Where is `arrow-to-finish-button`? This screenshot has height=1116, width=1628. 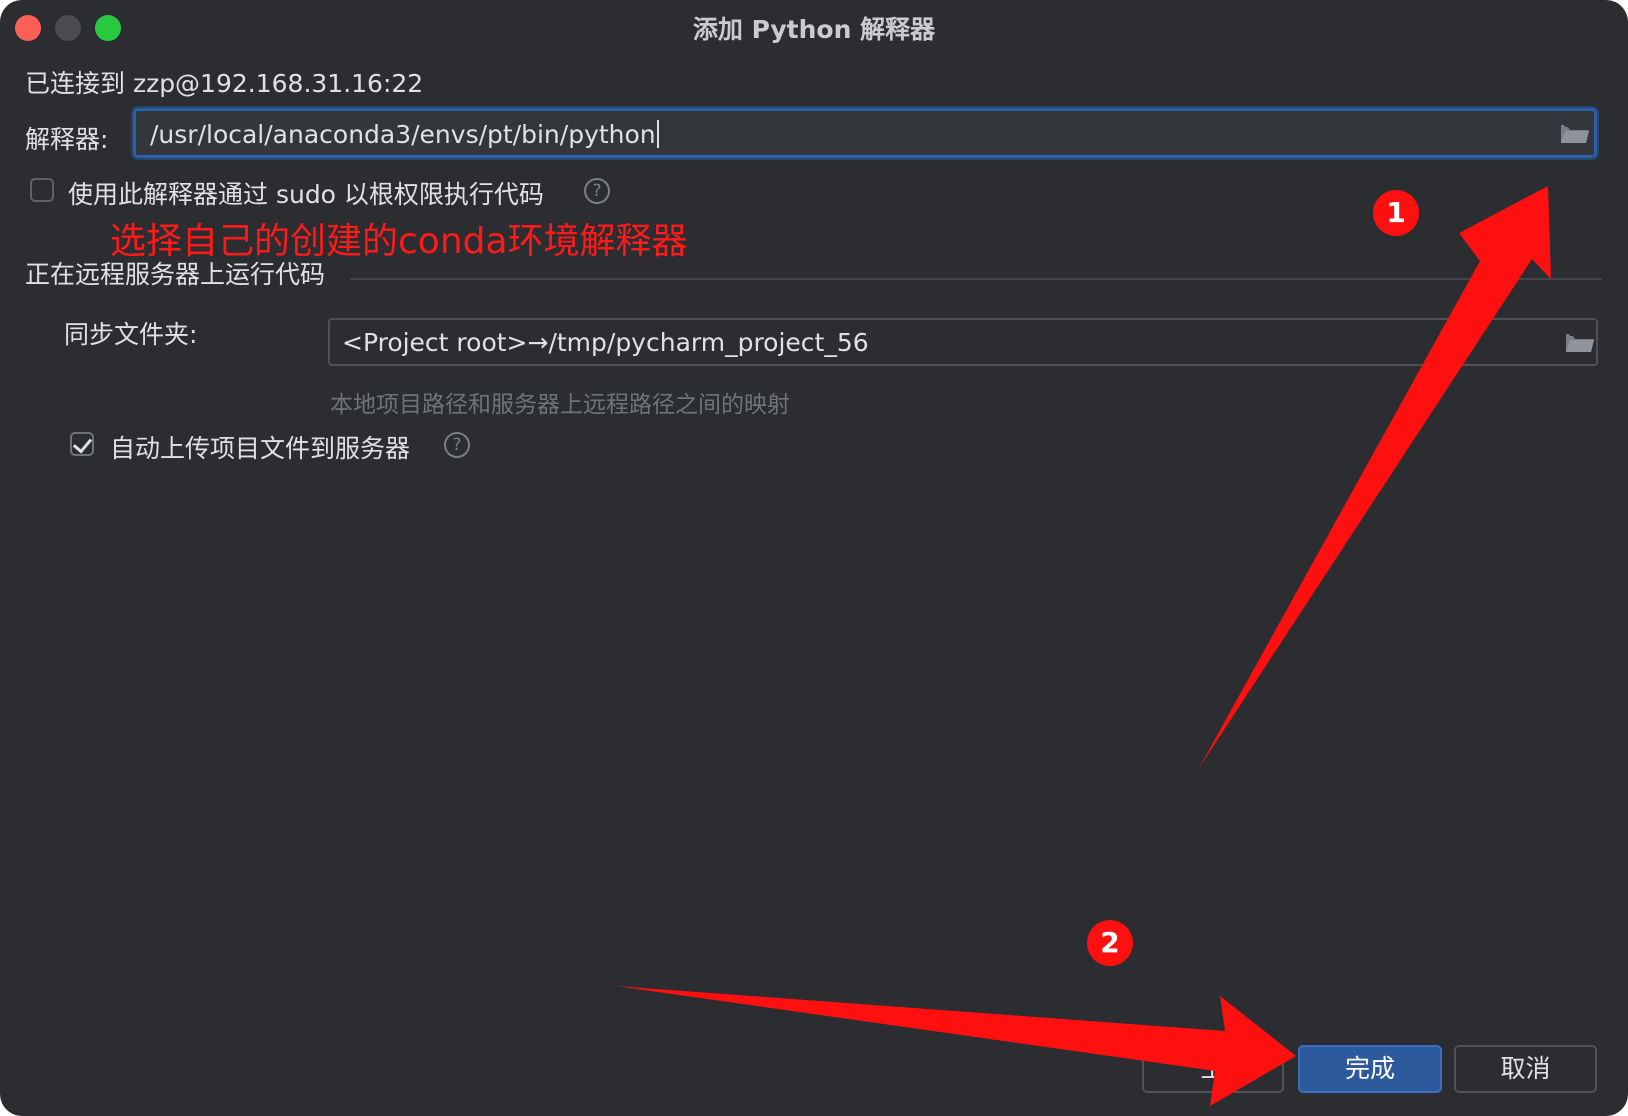 arrow-to-finish-button is located at coordinates (956, 1046).